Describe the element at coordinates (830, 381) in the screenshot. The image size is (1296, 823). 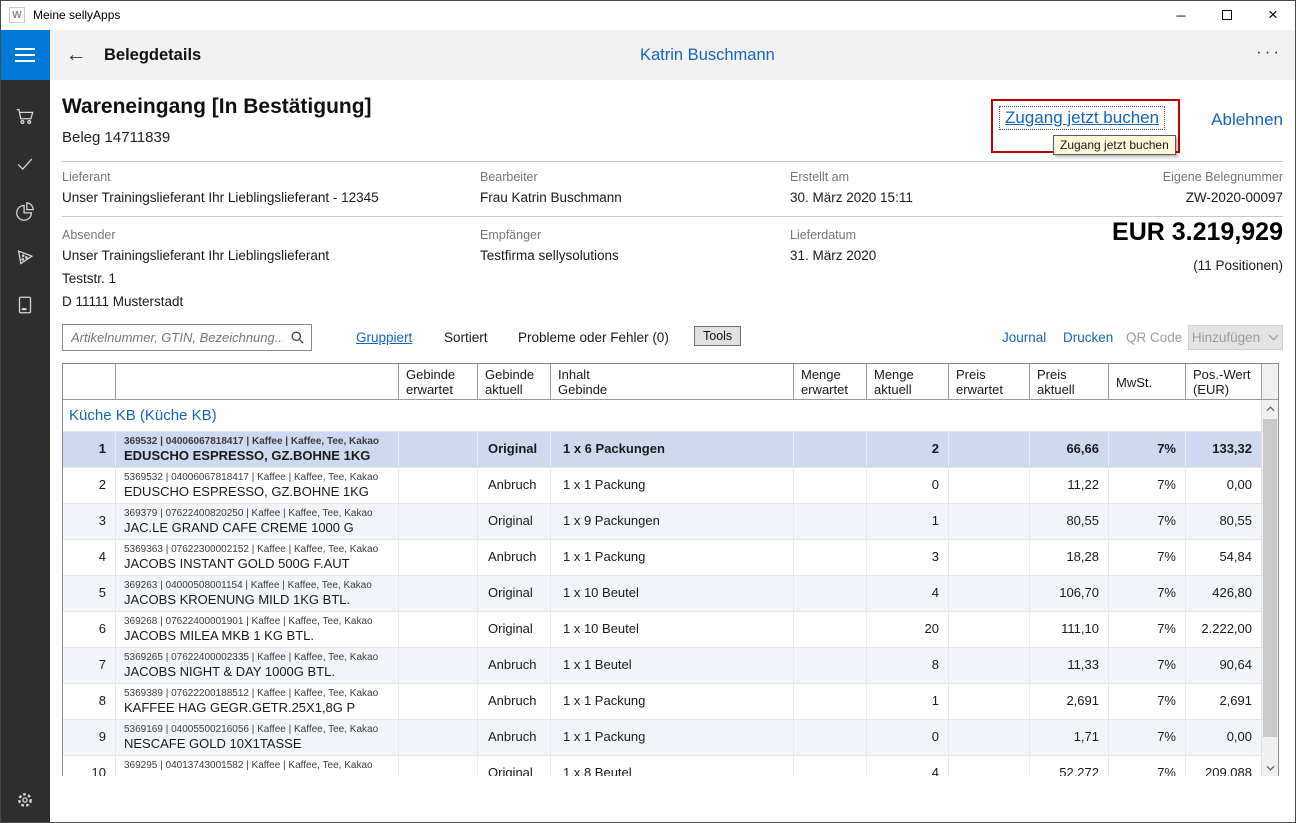
I see `col-header-menge-erwartet: Menge erwartet` at that location.